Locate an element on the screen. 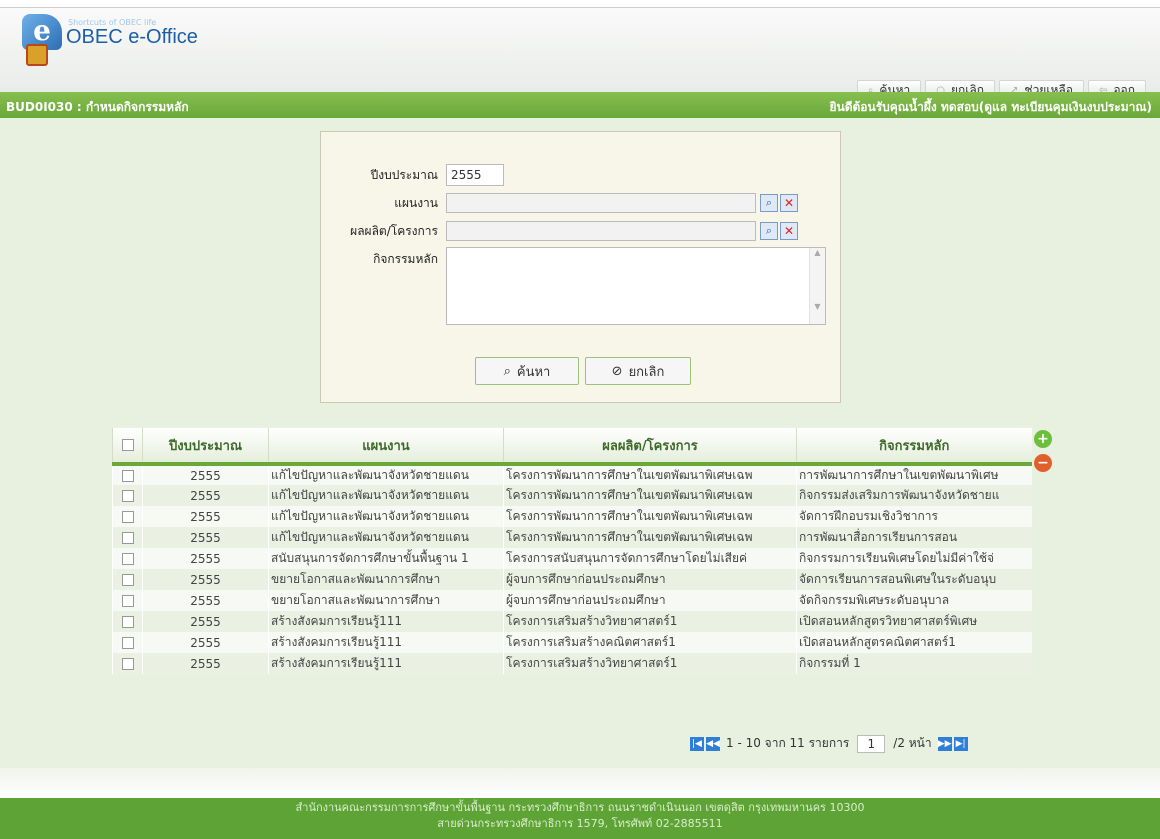 This screenshot has height=839, width=1160. search-button: ⌕ ค้นหา is located at coordinates (527, 371).